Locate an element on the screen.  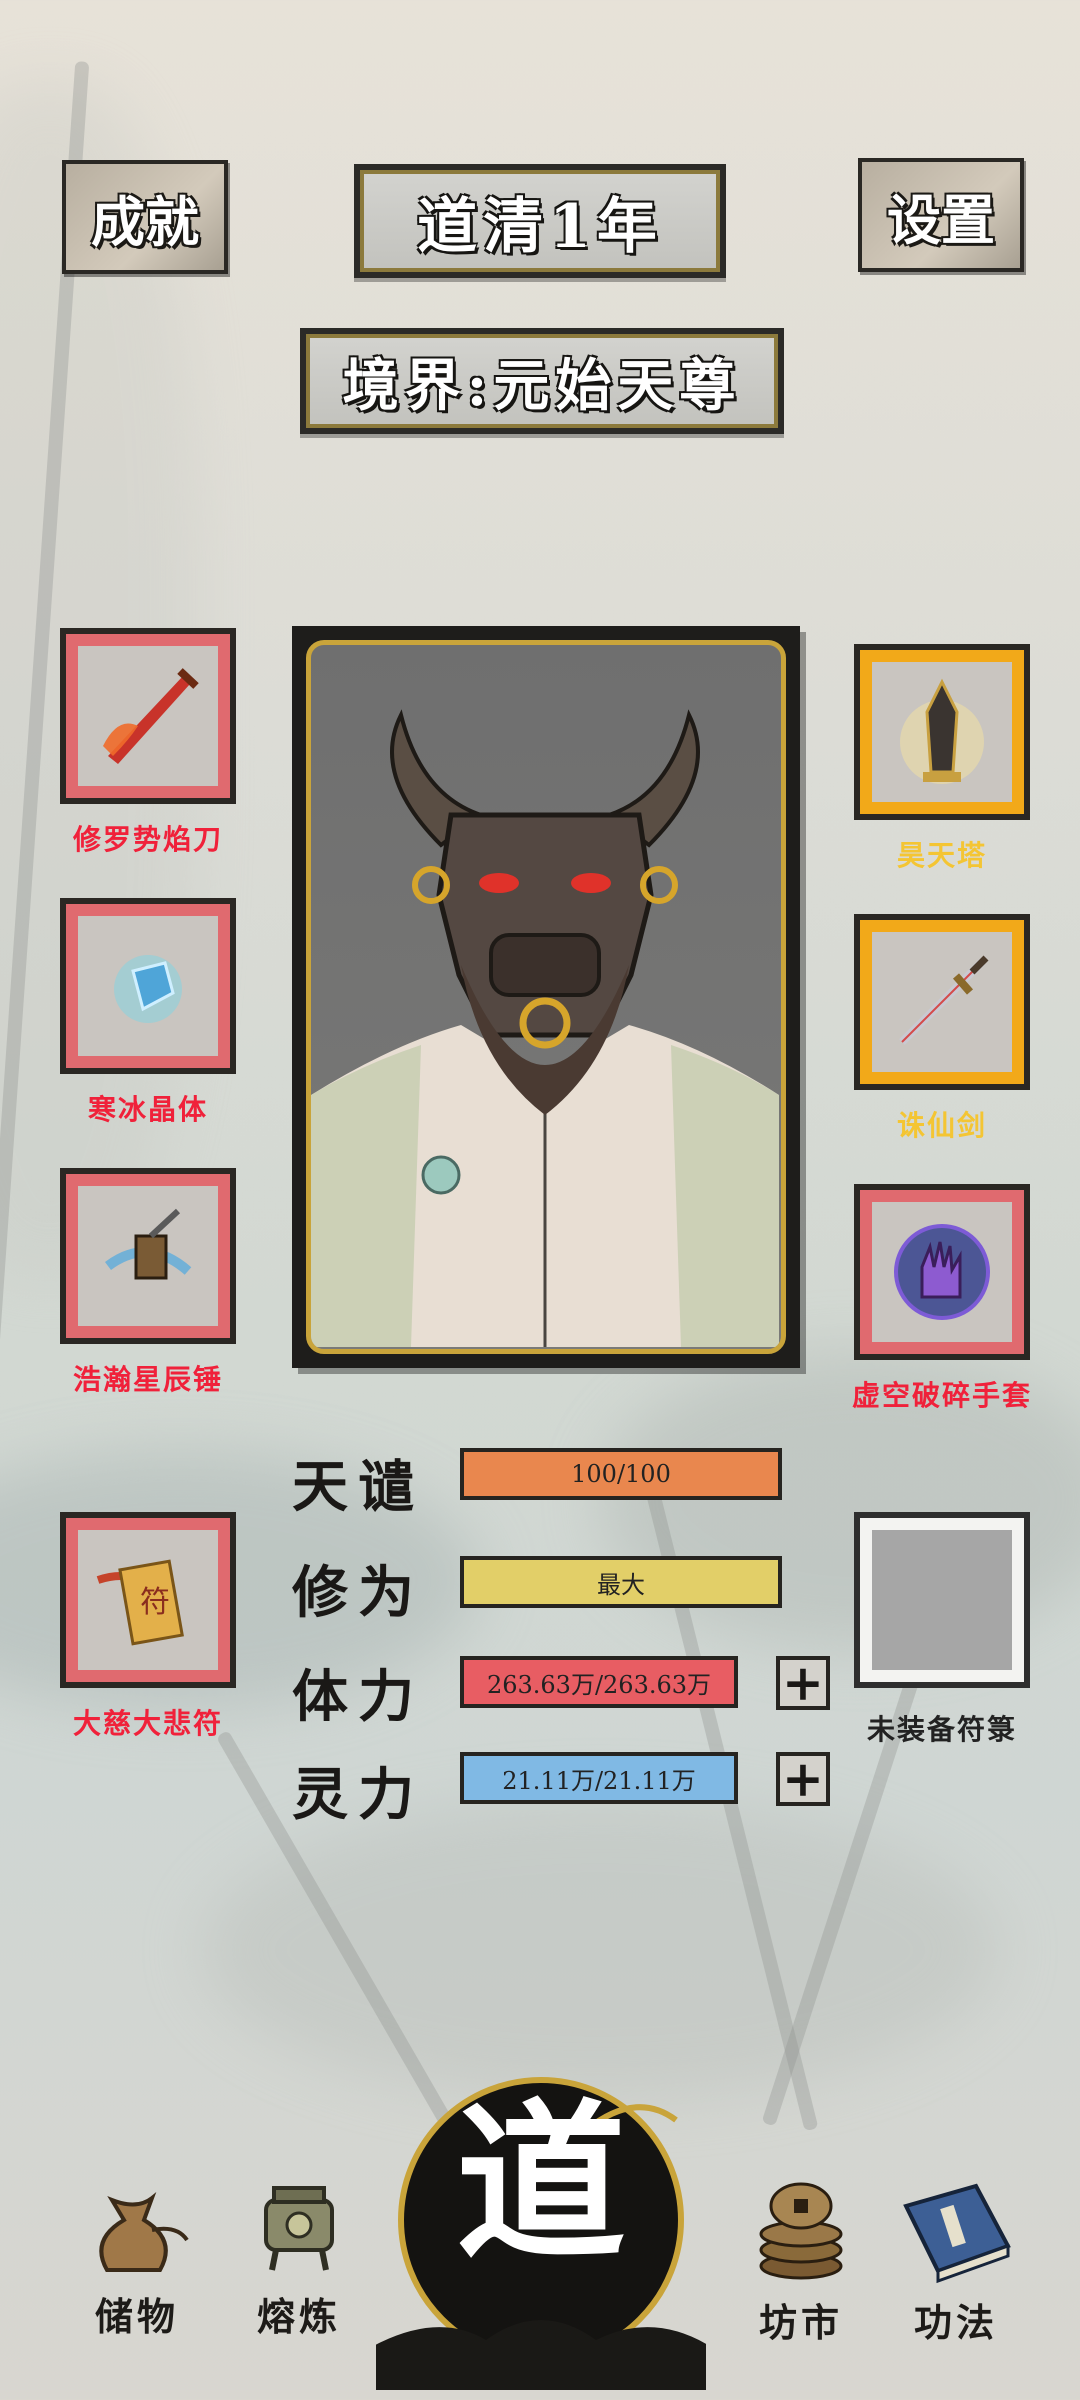
nav-dao-label: 道 is located at coordinates (540, 2183).